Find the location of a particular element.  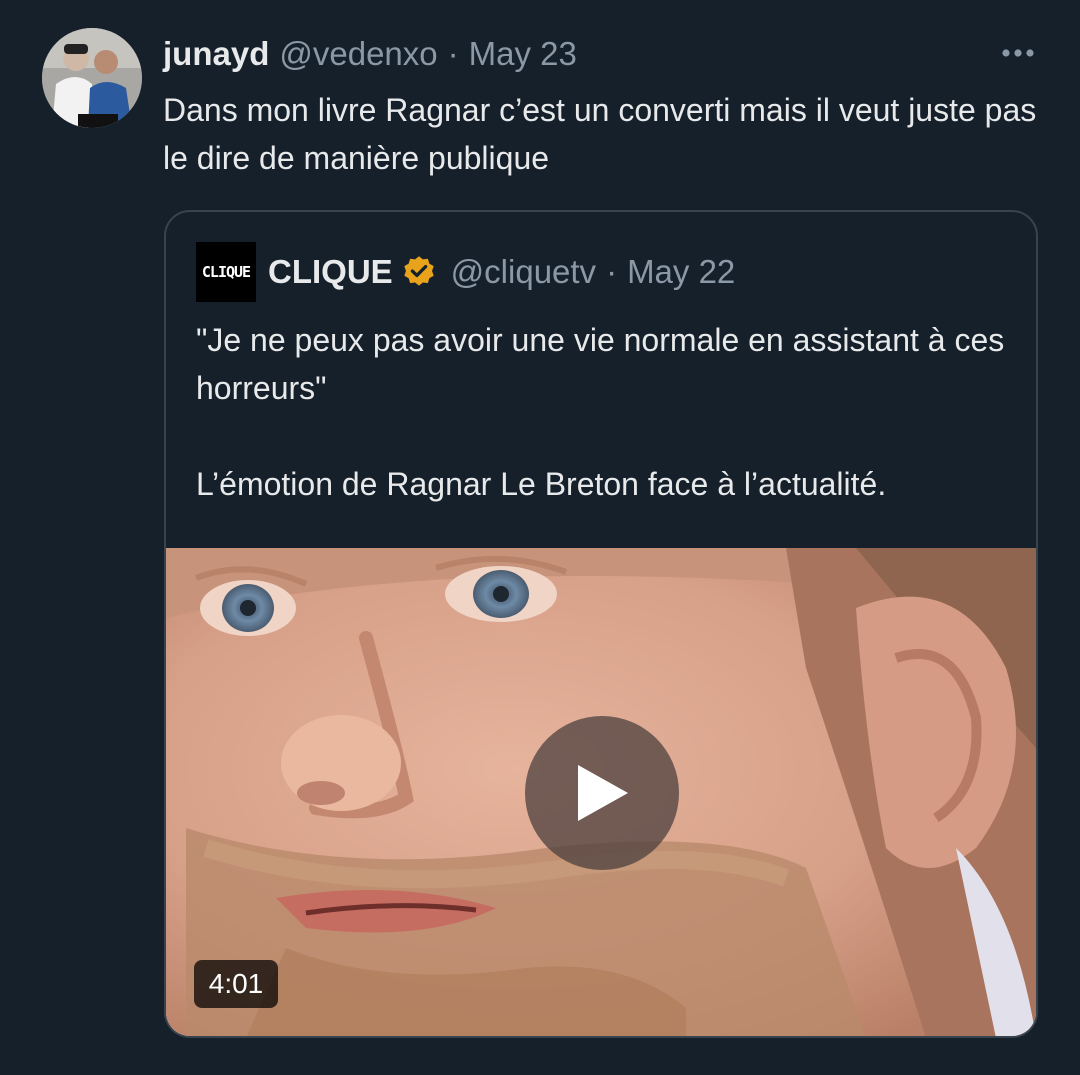

verified-badge-icon is located at coordinates (419, 272).